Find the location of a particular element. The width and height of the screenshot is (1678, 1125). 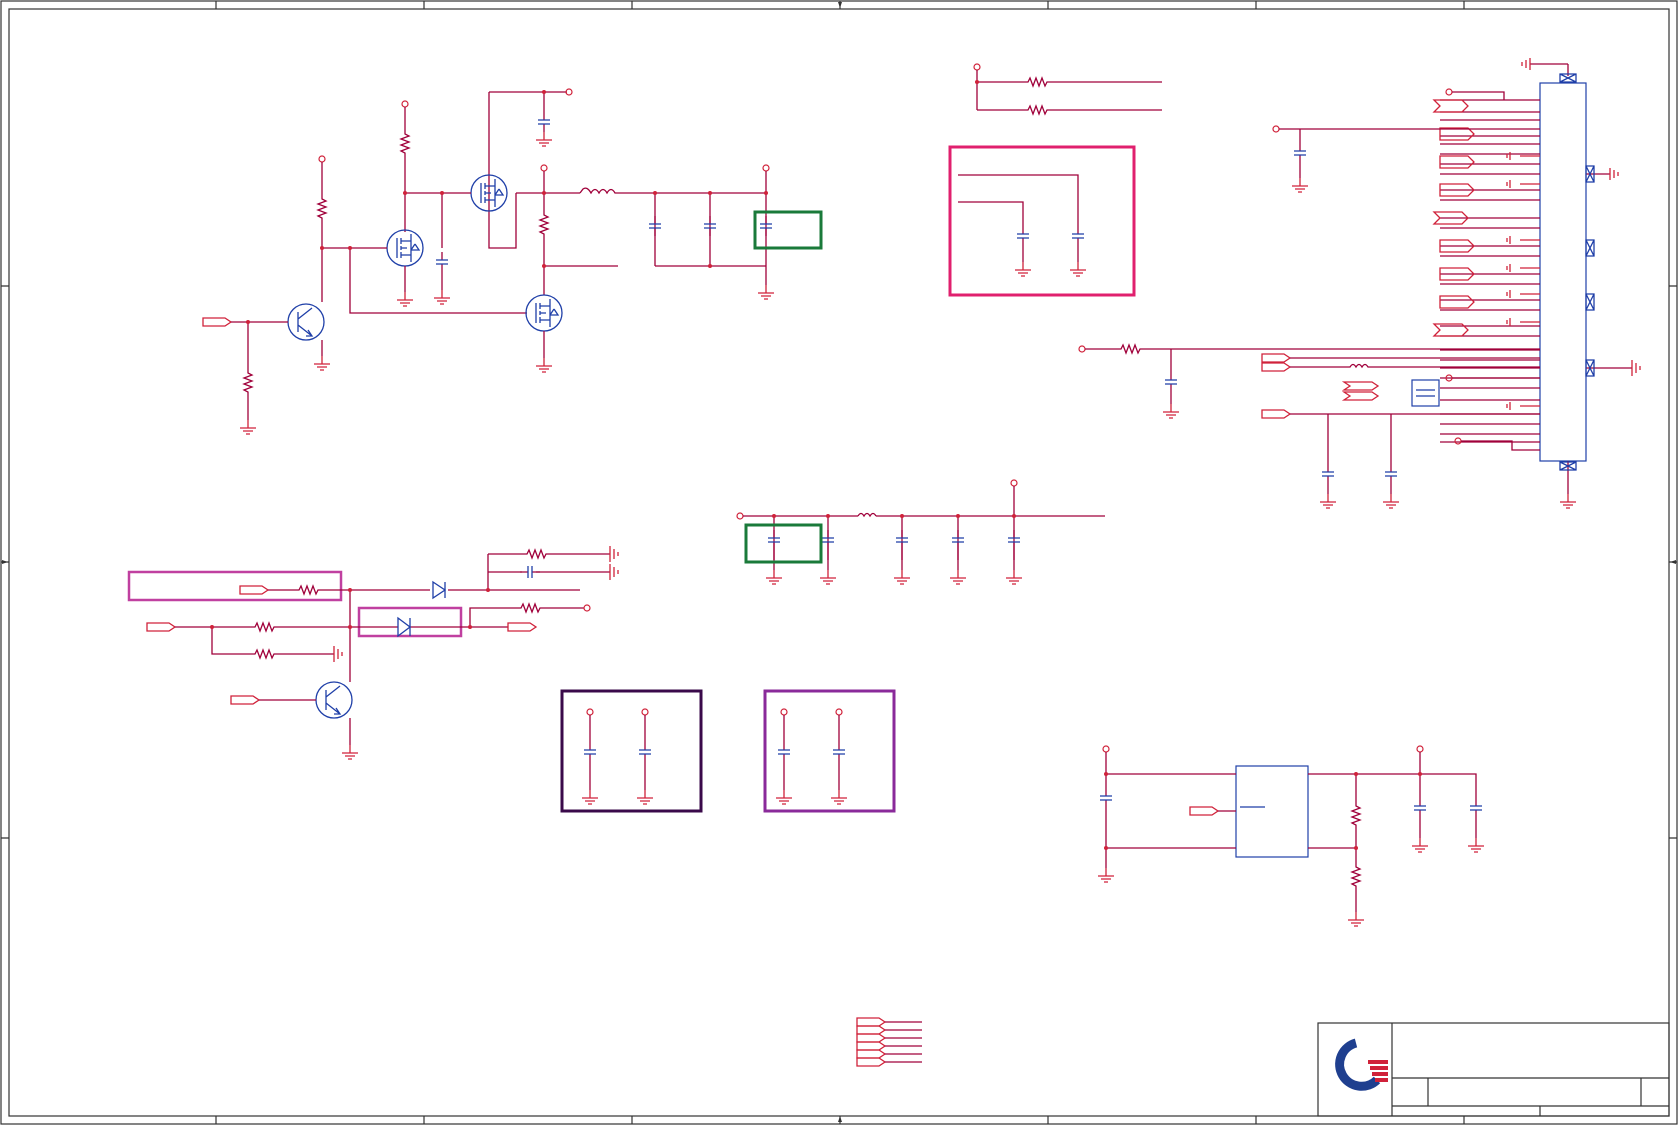

mosfet-q2-icon is located at coordinates (405, 248).